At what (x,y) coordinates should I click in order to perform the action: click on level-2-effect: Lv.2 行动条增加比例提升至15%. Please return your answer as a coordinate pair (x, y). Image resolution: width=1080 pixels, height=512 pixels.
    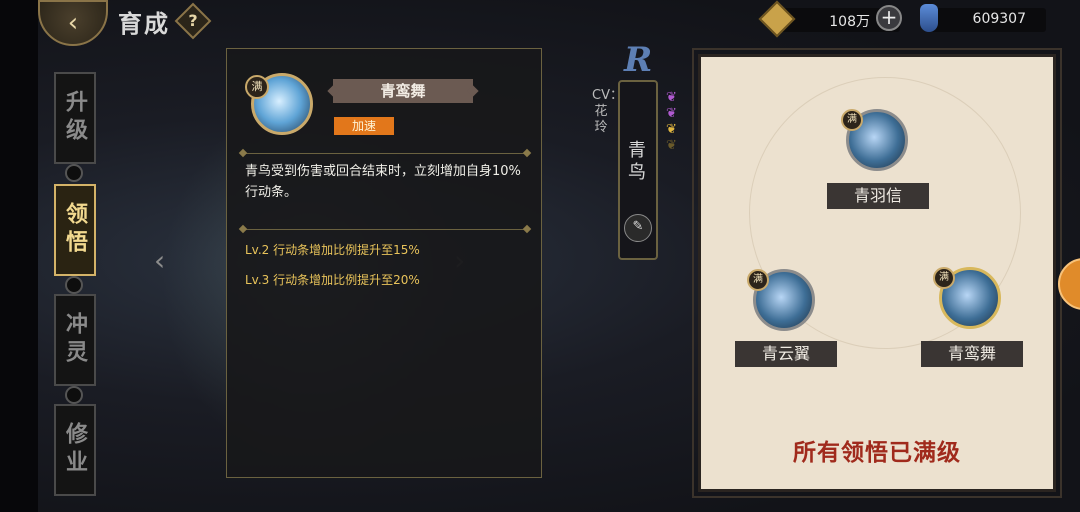
    Looking at the image, I should click on (332, 250).